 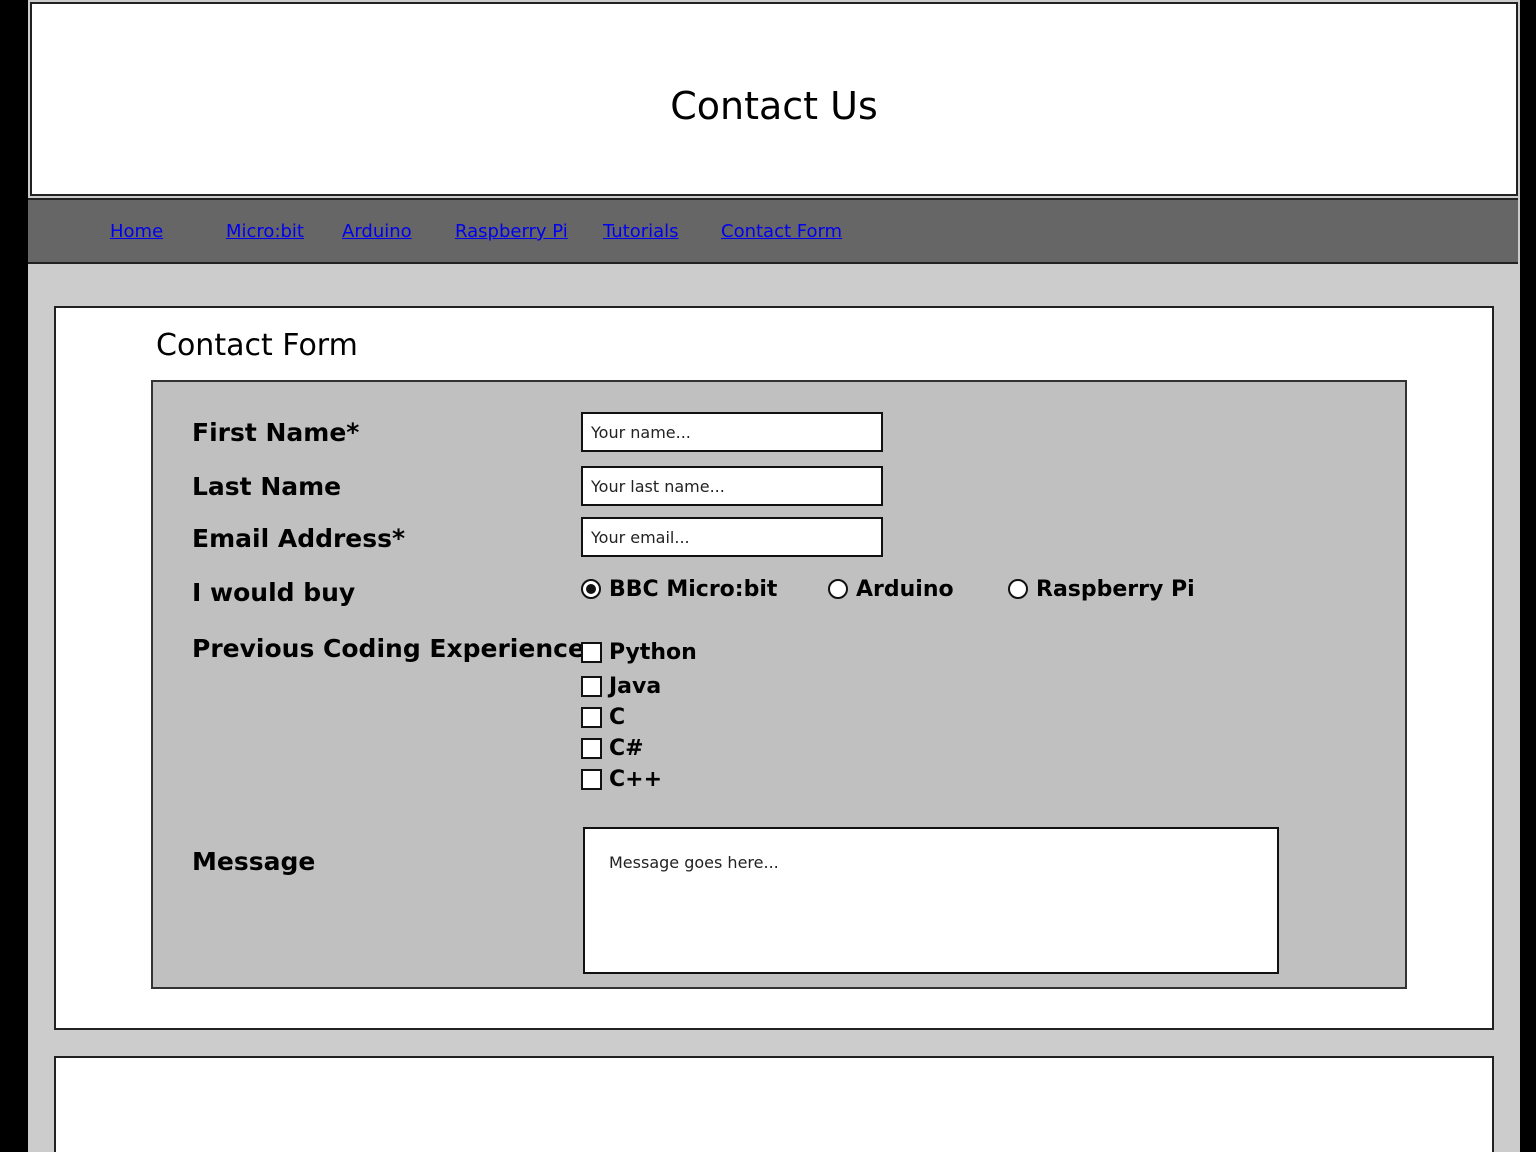 What do you see at coordinates (636, 779) in the screenshot?
I see `checkbox-label-cpp: C++` at bounding box center [636, 779].